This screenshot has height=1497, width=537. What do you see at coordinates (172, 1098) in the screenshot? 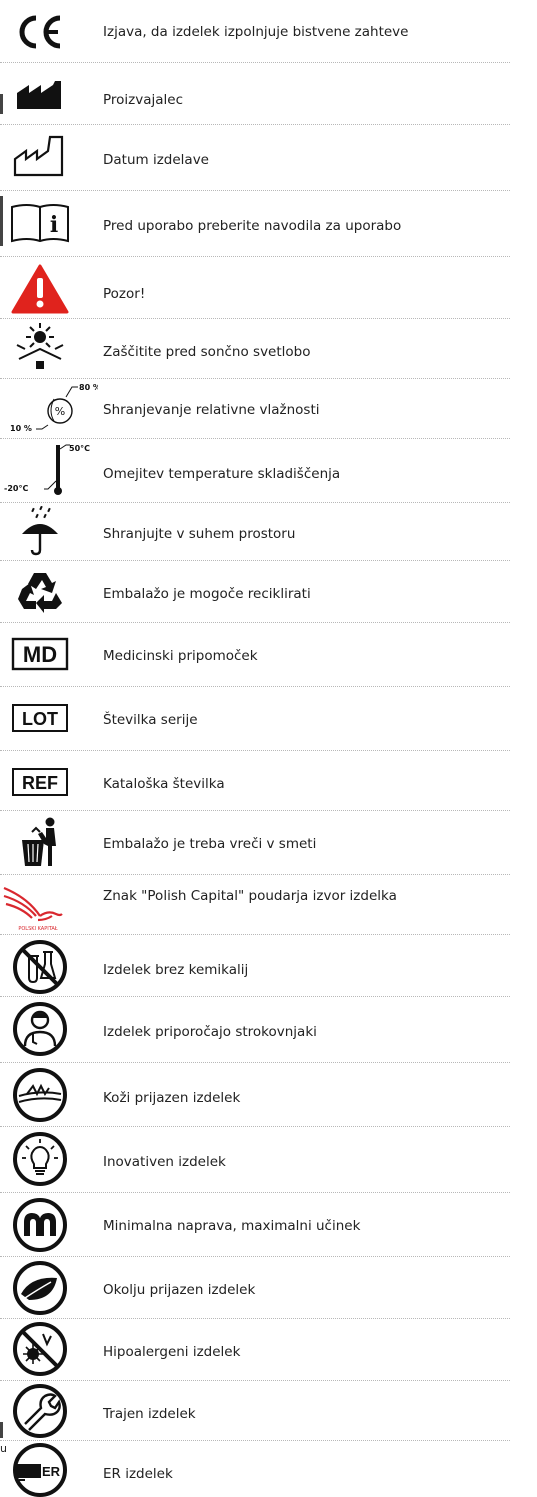
I see `symbol-label: Koži prijazen izdelek` at bounding box center [172, 1098].